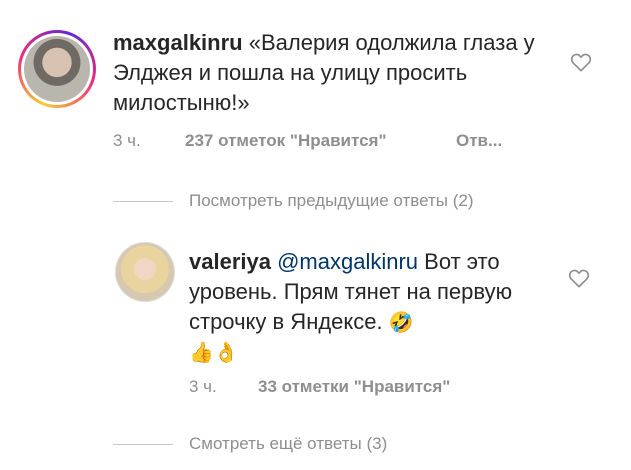 The image size is (631, 470). Describe the element at coordinates (178, 42) in the screenshot. I see `comment-username: maxgalkinru` at that location.